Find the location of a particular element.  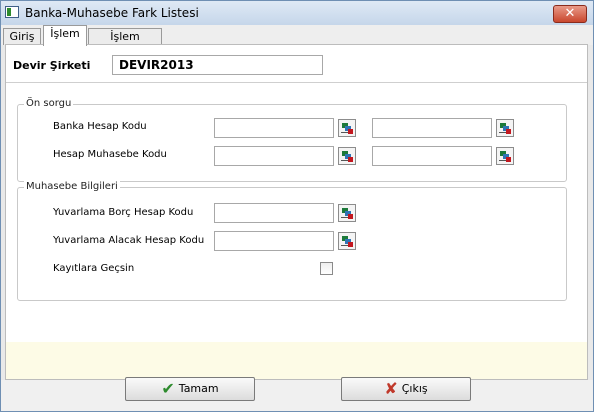

accounting-code-from-input is located at coordinates (274, 156).